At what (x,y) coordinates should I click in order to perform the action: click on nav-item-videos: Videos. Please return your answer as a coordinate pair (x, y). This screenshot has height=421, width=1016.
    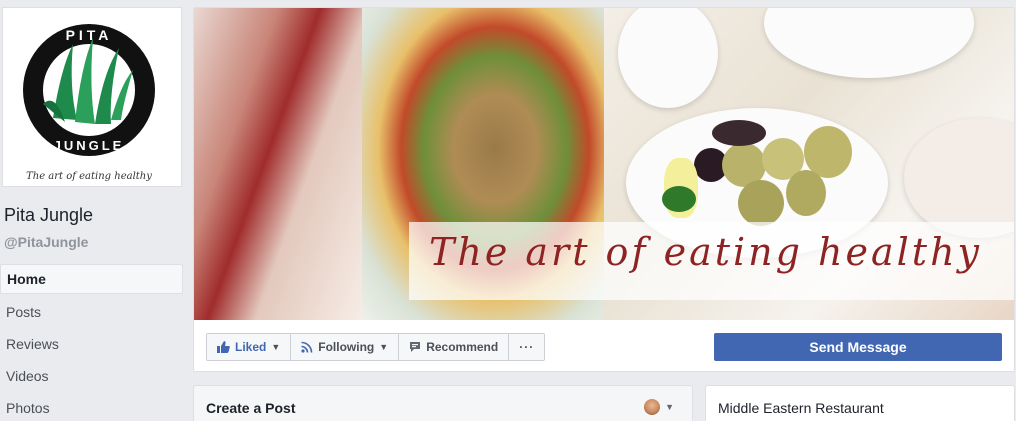
    Looking at the image, I should click on (91, 376).